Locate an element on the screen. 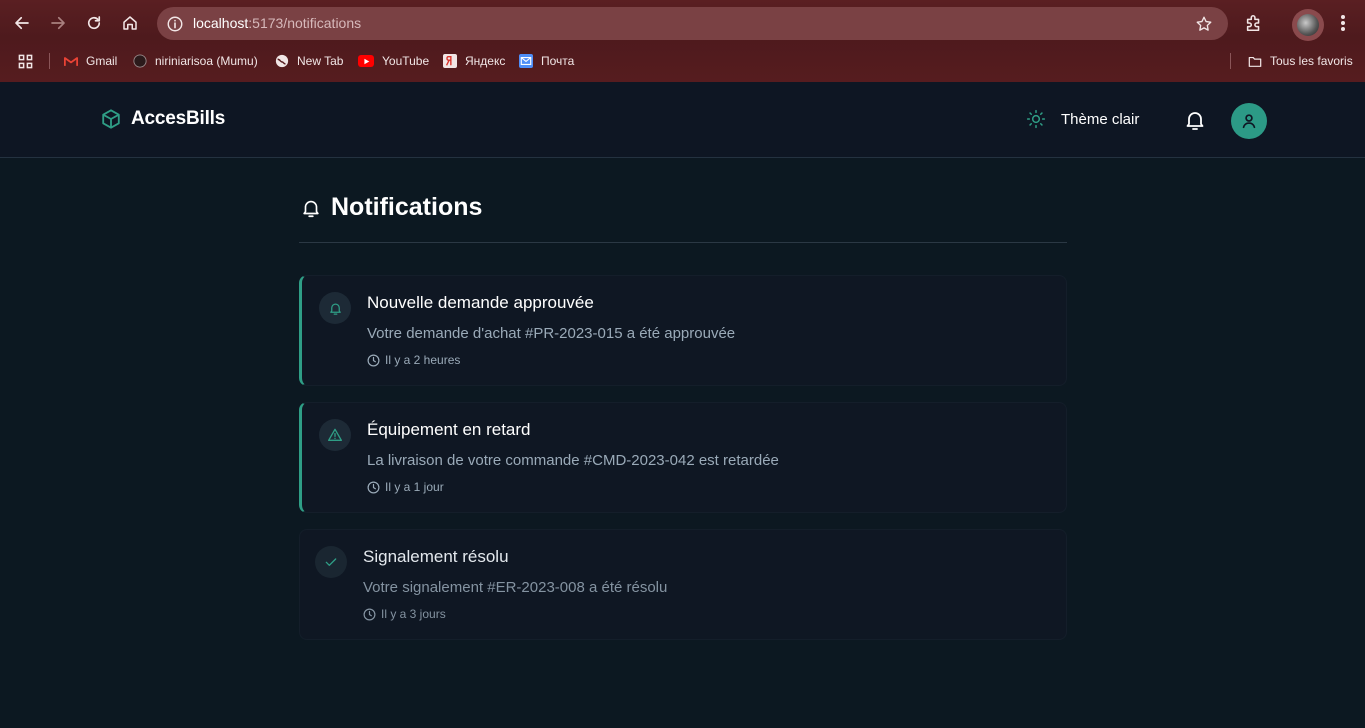  arrow-left-icon is located at coordinates (22, 23).